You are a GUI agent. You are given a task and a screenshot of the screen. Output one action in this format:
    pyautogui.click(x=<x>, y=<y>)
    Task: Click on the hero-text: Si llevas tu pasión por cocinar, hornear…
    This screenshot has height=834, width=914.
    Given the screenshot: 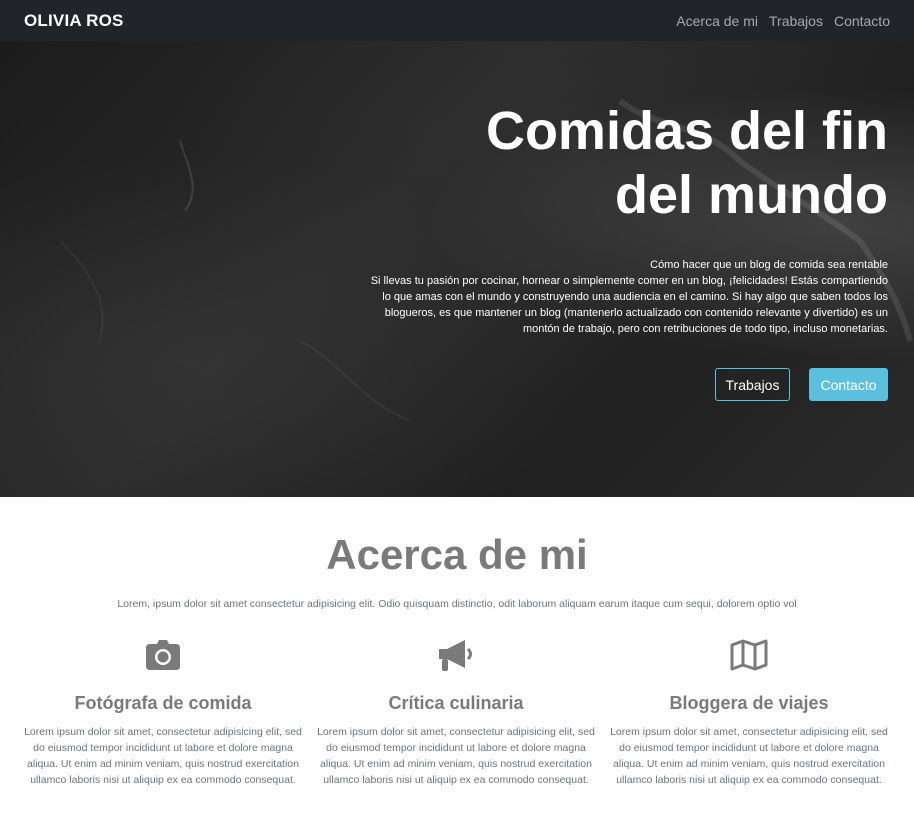 What is the action you would take?
    pyautogui.click(x=629, y=305)
    